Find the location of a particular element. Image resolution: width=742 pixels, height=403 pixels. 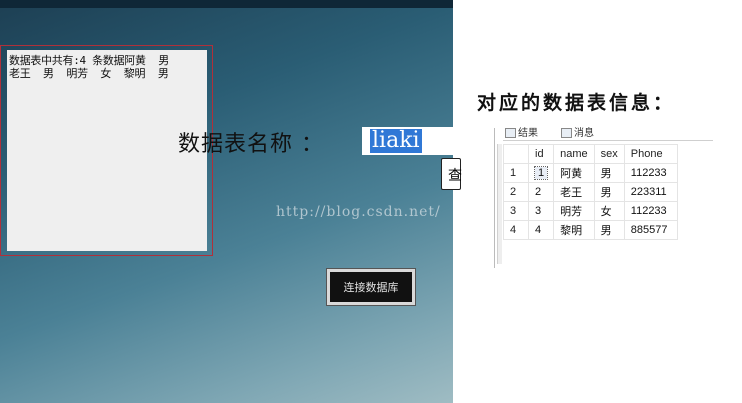

output-line: 老王 男 明芳 女 黎明 男 is located at coordinates (89, 73).